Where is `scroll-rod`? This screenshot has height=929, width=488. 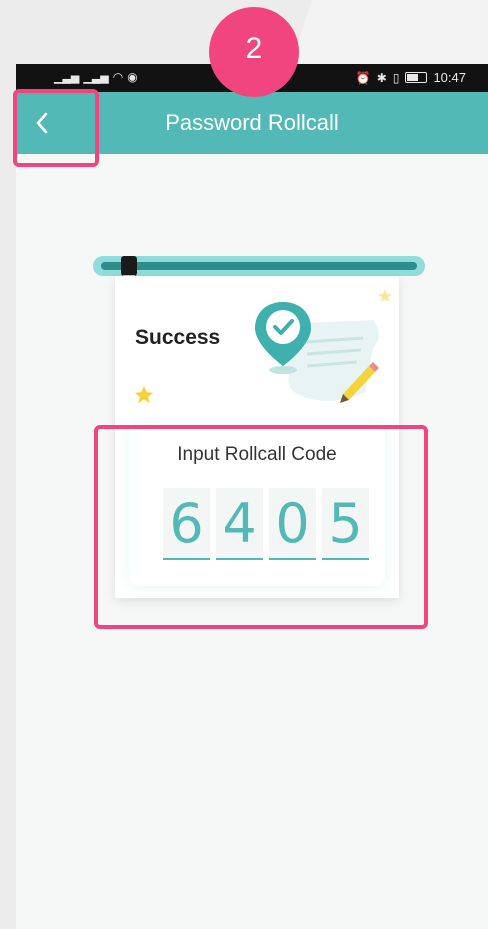 scroll-rod is located at coordinates (259, 268).